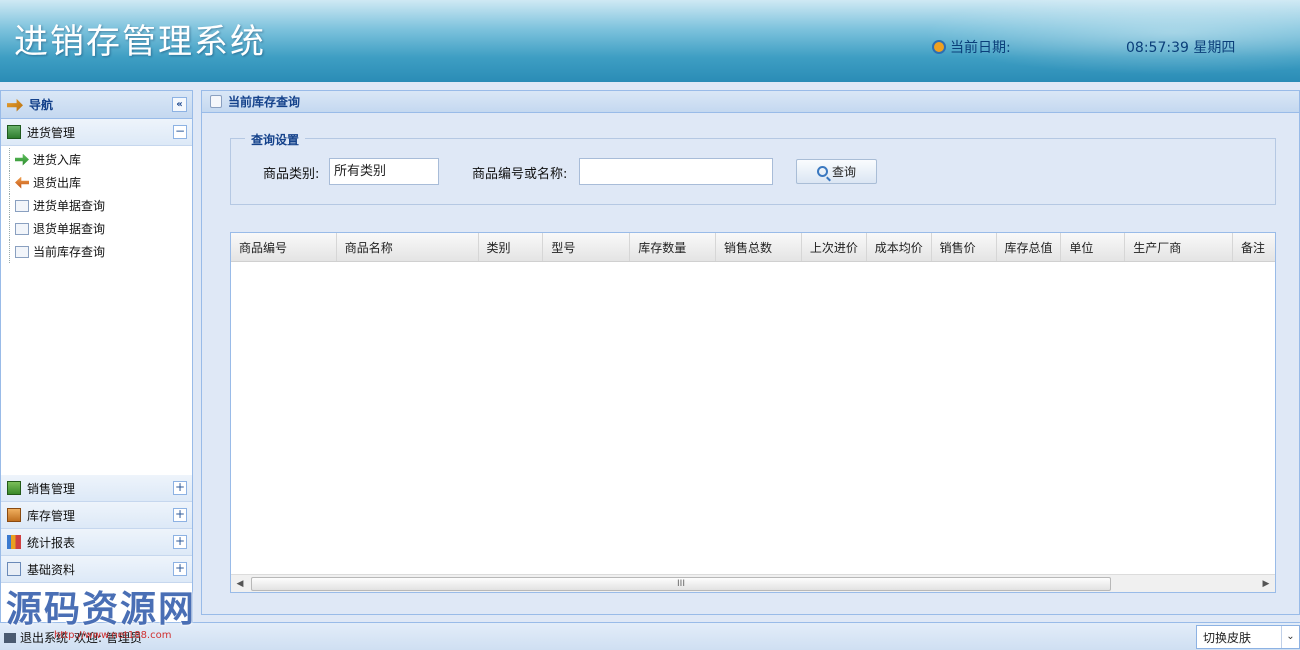  What do you see at coordinates (681, 584) in the screenshot?
I see `scroll-thumb: III` at bounding box center [681, 584].